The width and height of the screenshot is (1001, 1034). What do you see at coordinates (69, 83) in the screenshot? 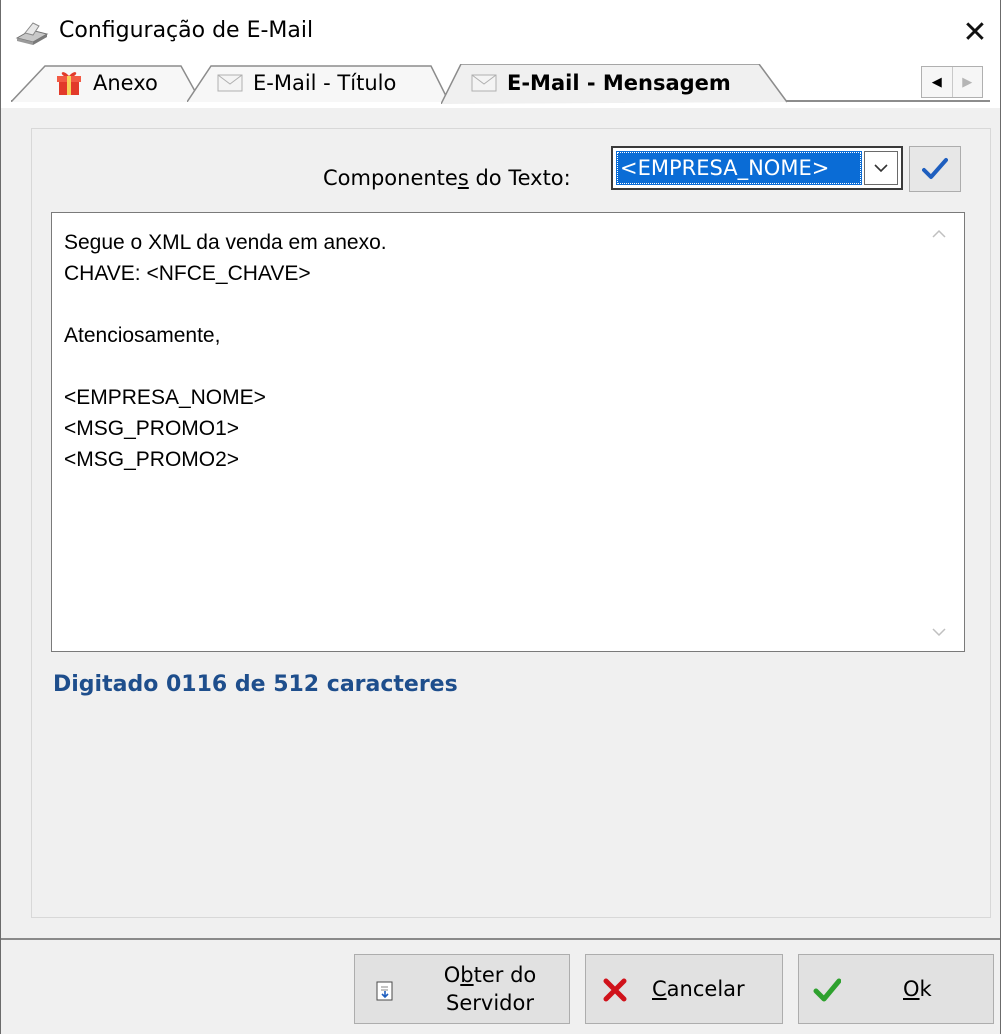
I see `gift-icon` at bounding box center [69, 83].